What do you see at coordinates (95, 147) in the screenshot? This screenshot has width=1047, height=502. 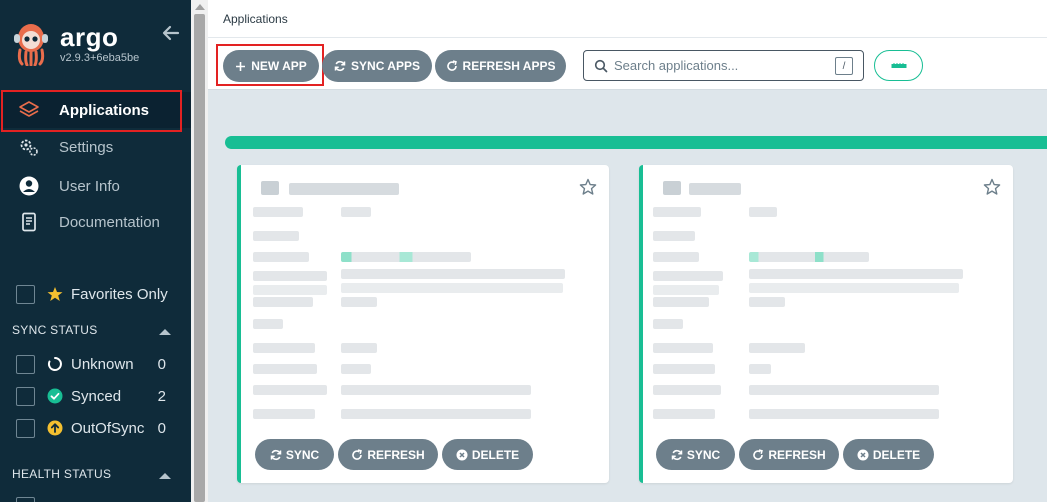 I see `nav-item-settings: Settings` at bounding box center [95, 147].